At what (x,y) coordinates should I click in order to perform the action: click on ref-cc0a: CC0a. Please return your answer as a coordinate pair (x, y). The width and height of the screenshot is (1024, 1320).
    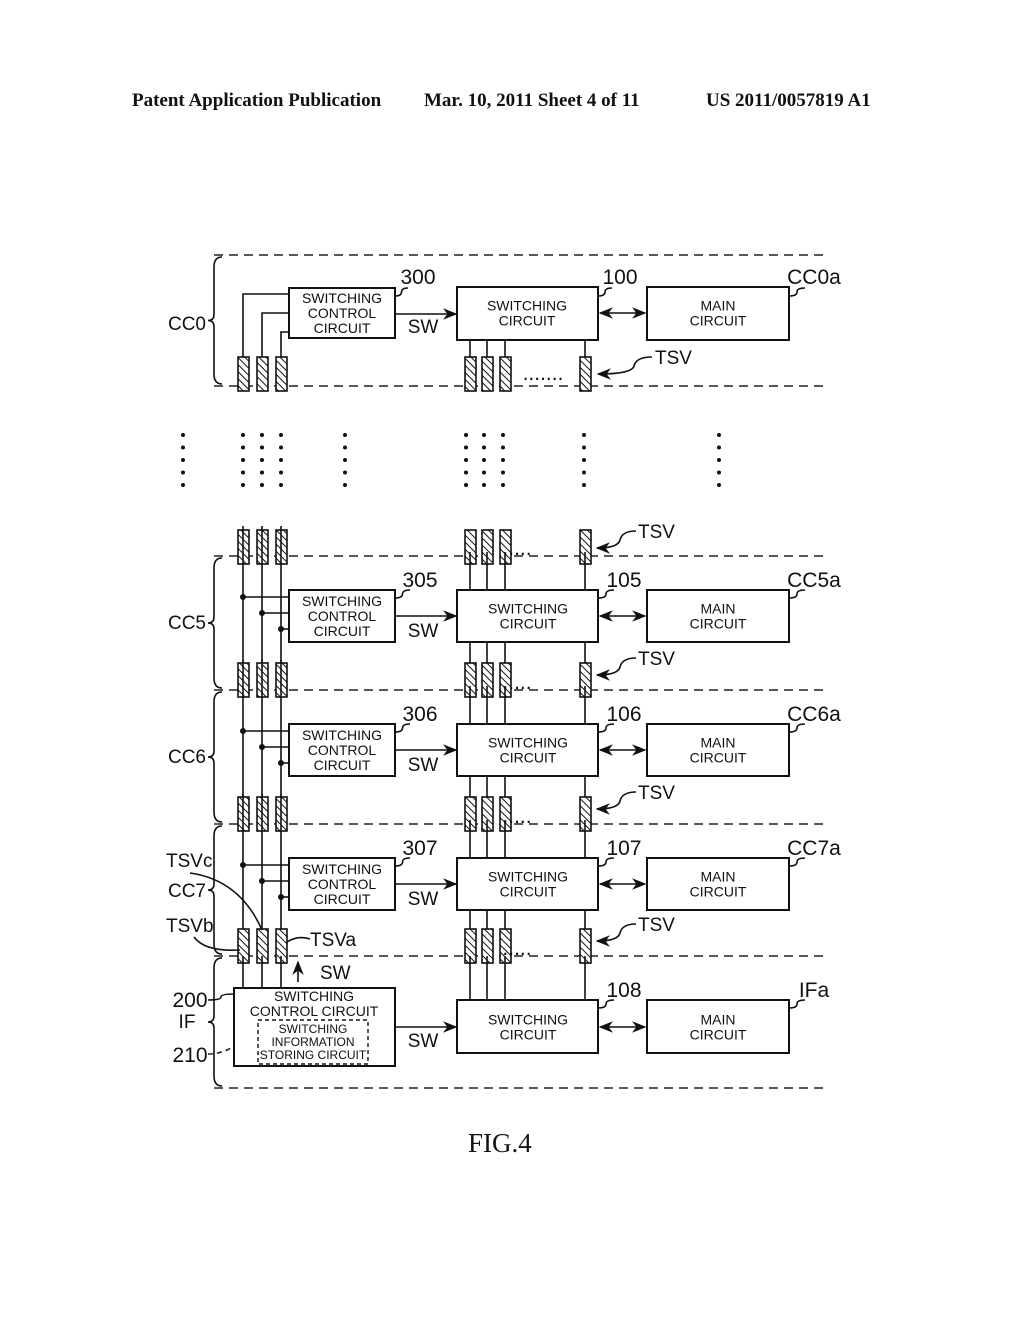
    Looking at the image, I should click on (814, 277).